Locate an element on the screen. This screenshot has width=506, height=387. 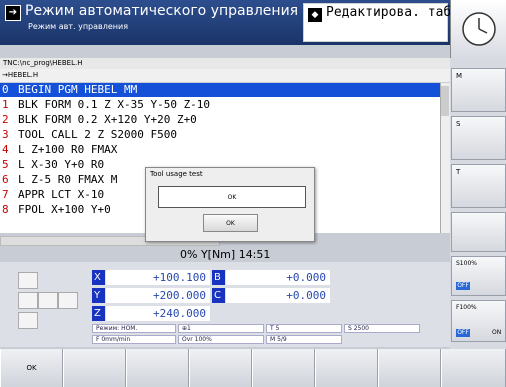
dialog-title: Tool usage test is located at coordinates (176, 174).